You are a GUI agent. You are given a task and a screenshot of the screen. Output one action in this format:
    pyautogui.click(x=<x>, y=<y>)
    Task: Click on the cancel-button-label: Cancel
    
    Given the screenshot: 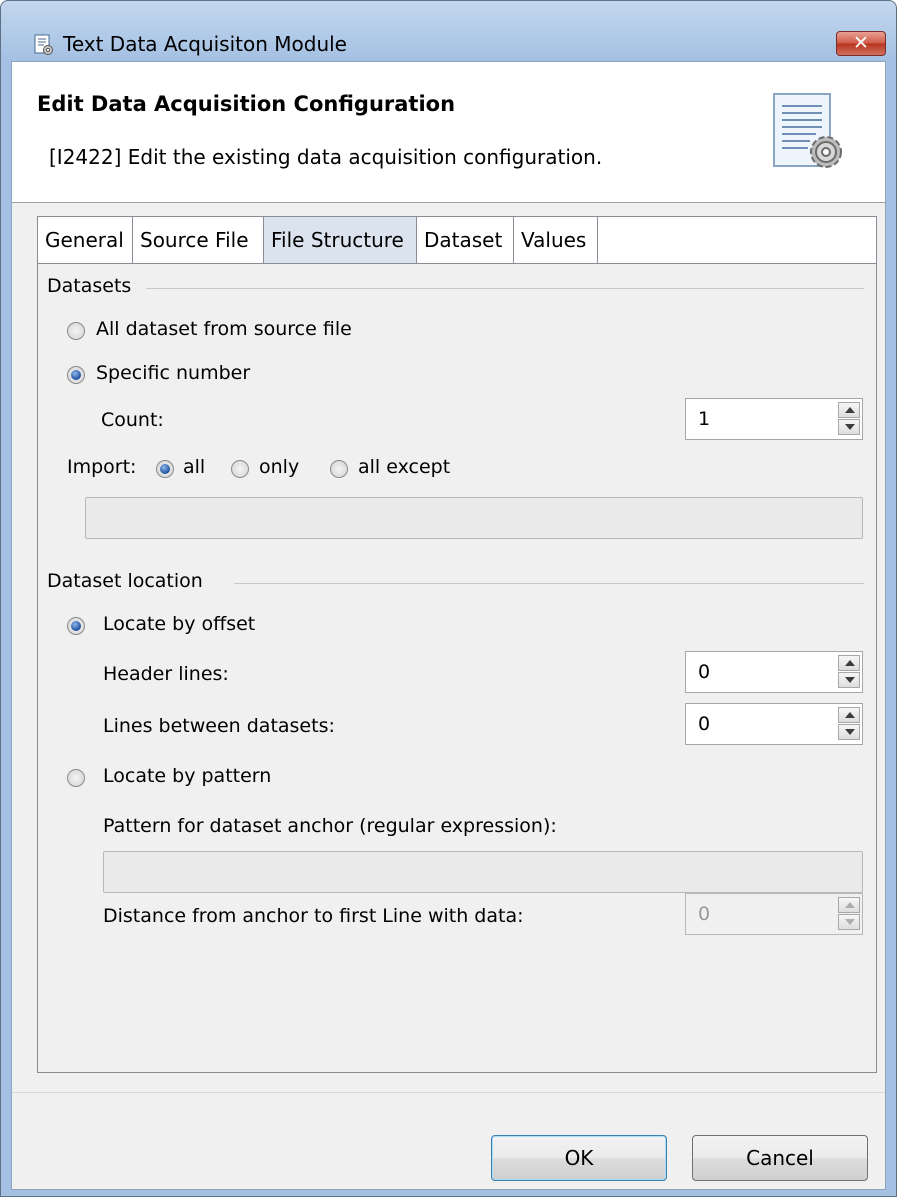 What is the action you would take?
    pyautogui.click(x=780, y=1158)
    